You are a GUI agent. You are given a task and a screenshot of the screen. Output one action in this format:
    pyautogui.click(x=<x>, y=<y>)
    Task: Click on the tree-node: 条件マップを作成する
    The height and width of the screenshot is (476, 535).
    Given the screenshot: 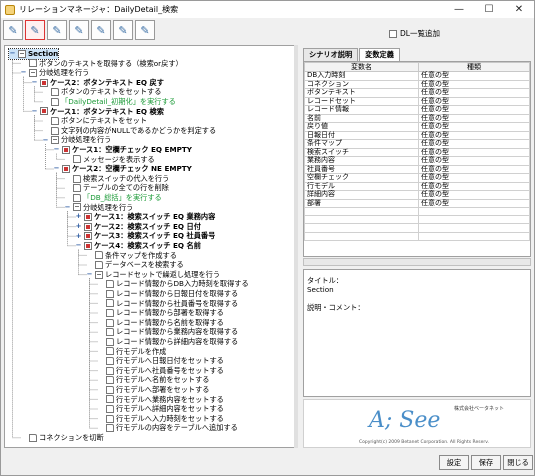 What is the action you would take?
    pyautogui.click(x=131, y=256)
    